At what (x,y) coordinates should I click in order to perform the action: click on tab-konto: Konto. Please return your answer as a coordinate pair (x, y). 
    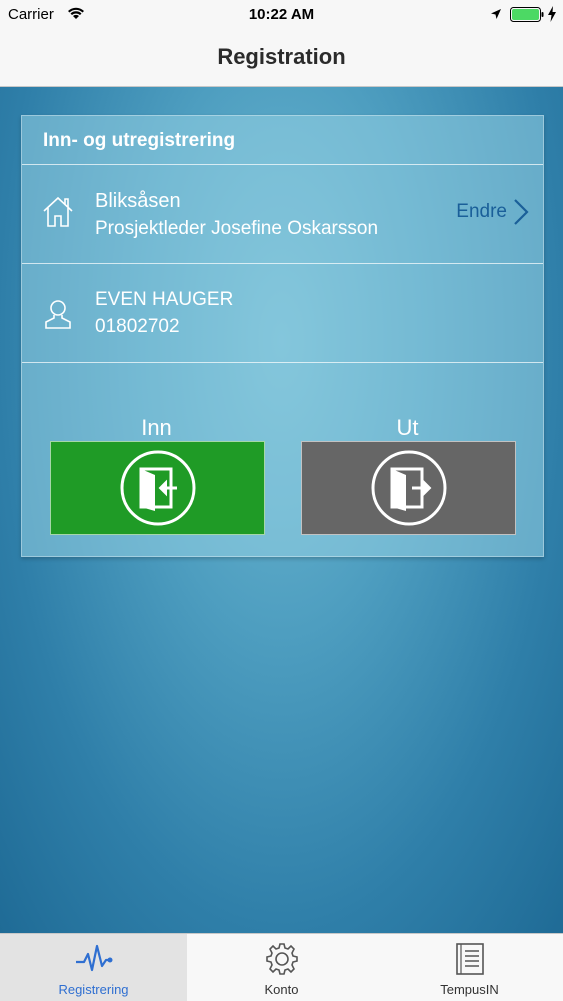
    Looking at the image, I should click on (281, 967).